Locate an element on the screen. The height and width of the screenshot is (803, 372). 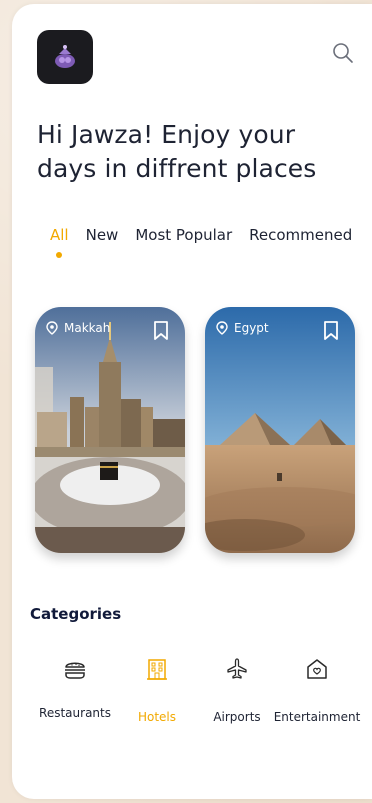
category-entertainment: Entertainment is located at coordinates (317, 690).